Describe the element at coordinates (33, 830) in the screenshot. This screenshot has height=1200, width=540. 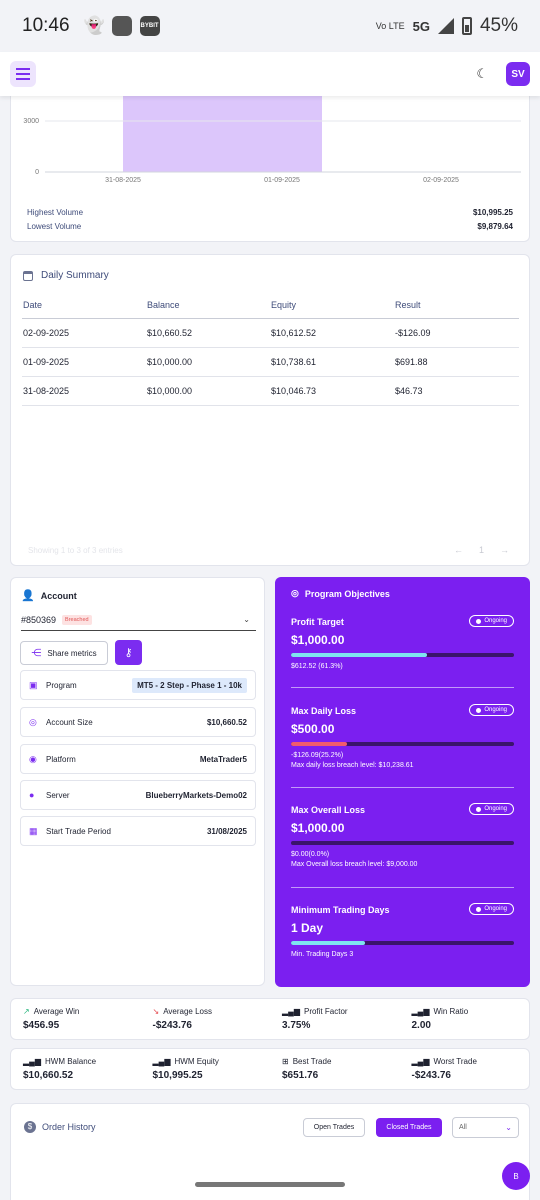
I see `calendar-icon: ▦` at that location.